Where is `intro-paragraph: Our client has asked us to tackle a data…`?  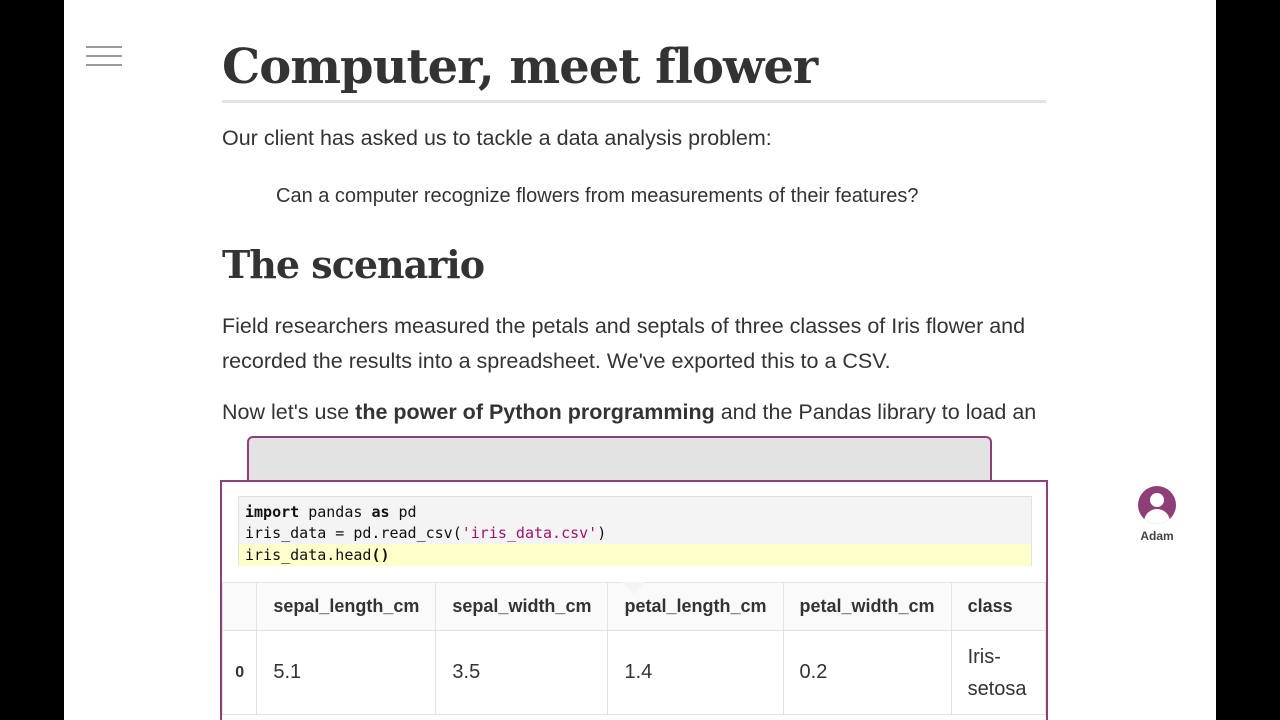 intro-paragraph: Our client has asked us to tackle a data… is located at coordinates (497, 138).